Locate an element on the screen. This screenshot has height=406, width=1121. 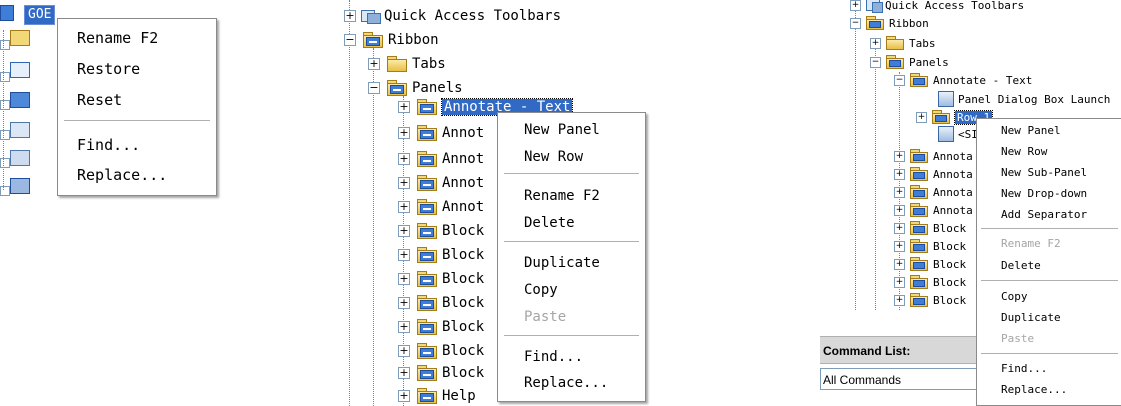
window-icon is located at coordinates (20, 186).